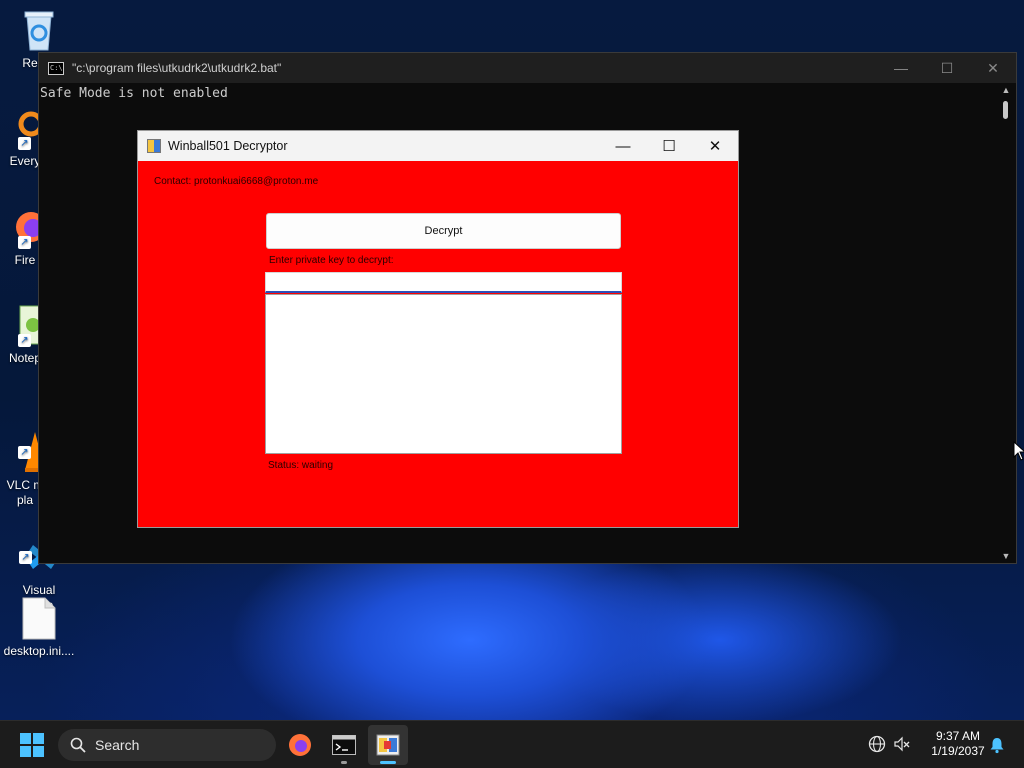  I want to click on firefox-icon, so click(300, 745).